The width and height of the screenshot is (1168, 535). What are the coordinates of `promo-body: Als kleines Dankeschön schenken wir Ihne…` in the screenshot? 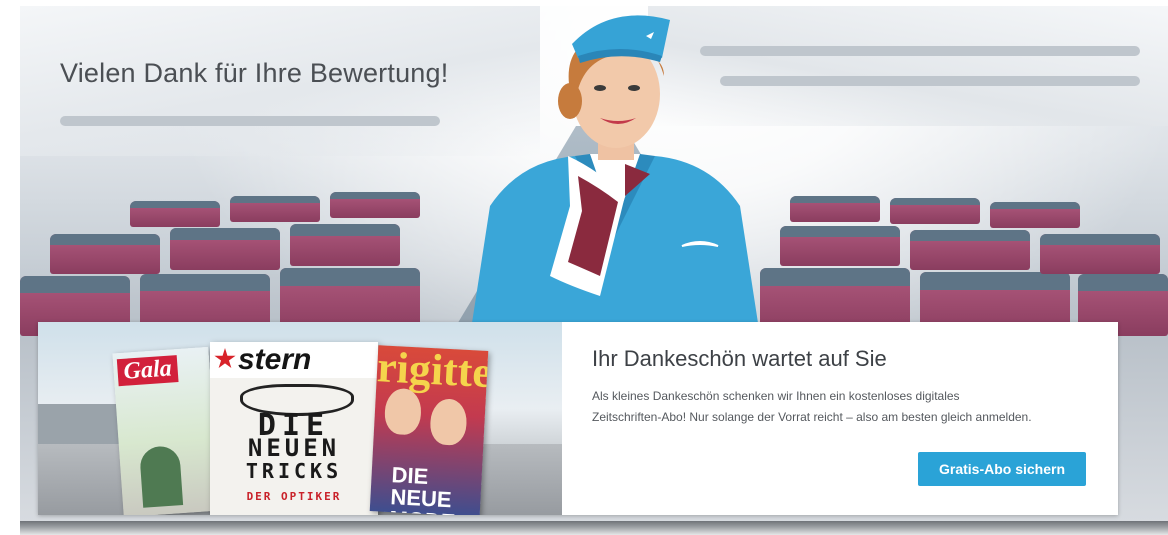 It's located at (812, 406).